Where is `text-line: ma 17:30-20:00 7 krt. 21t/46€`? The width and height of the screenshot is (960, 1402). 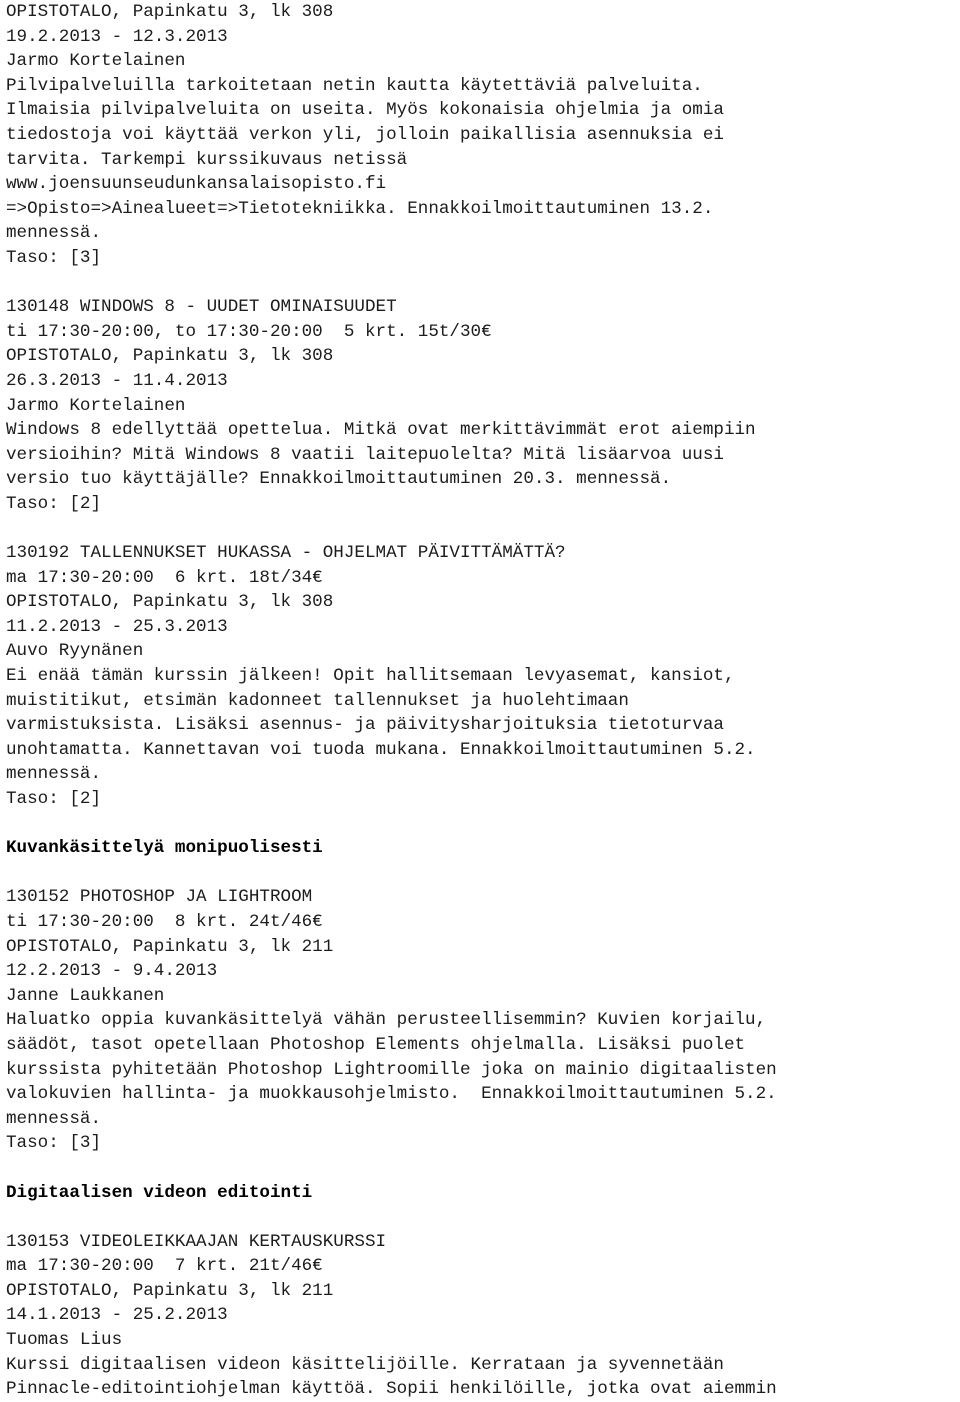
text-line: ma 17:30-20:00 7 krt. 21t/46€ is located at coordinates (164, 1266).